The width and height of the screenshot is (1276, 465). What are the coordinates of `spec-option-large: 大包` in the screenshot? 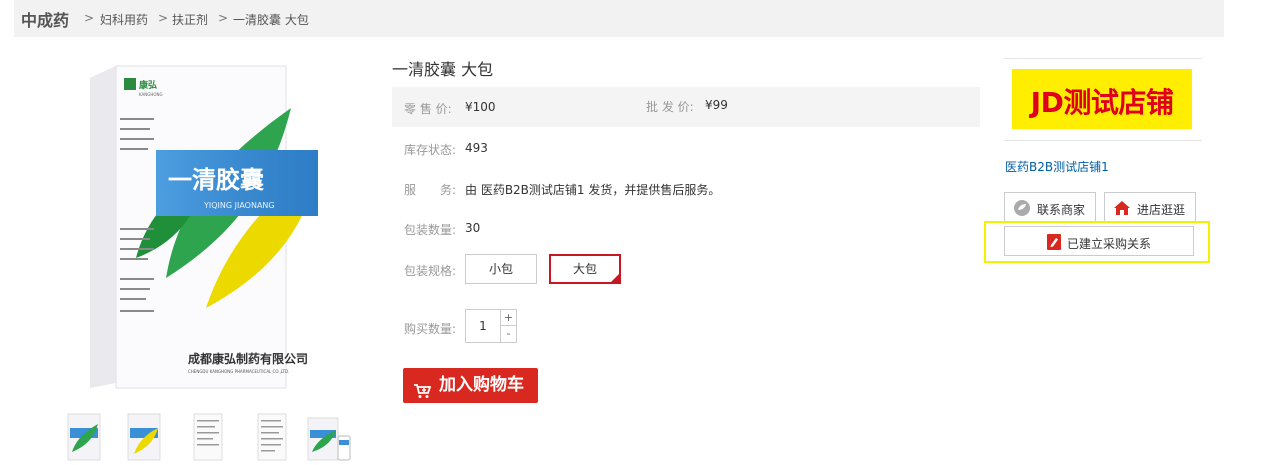 It's located at (585, 269).